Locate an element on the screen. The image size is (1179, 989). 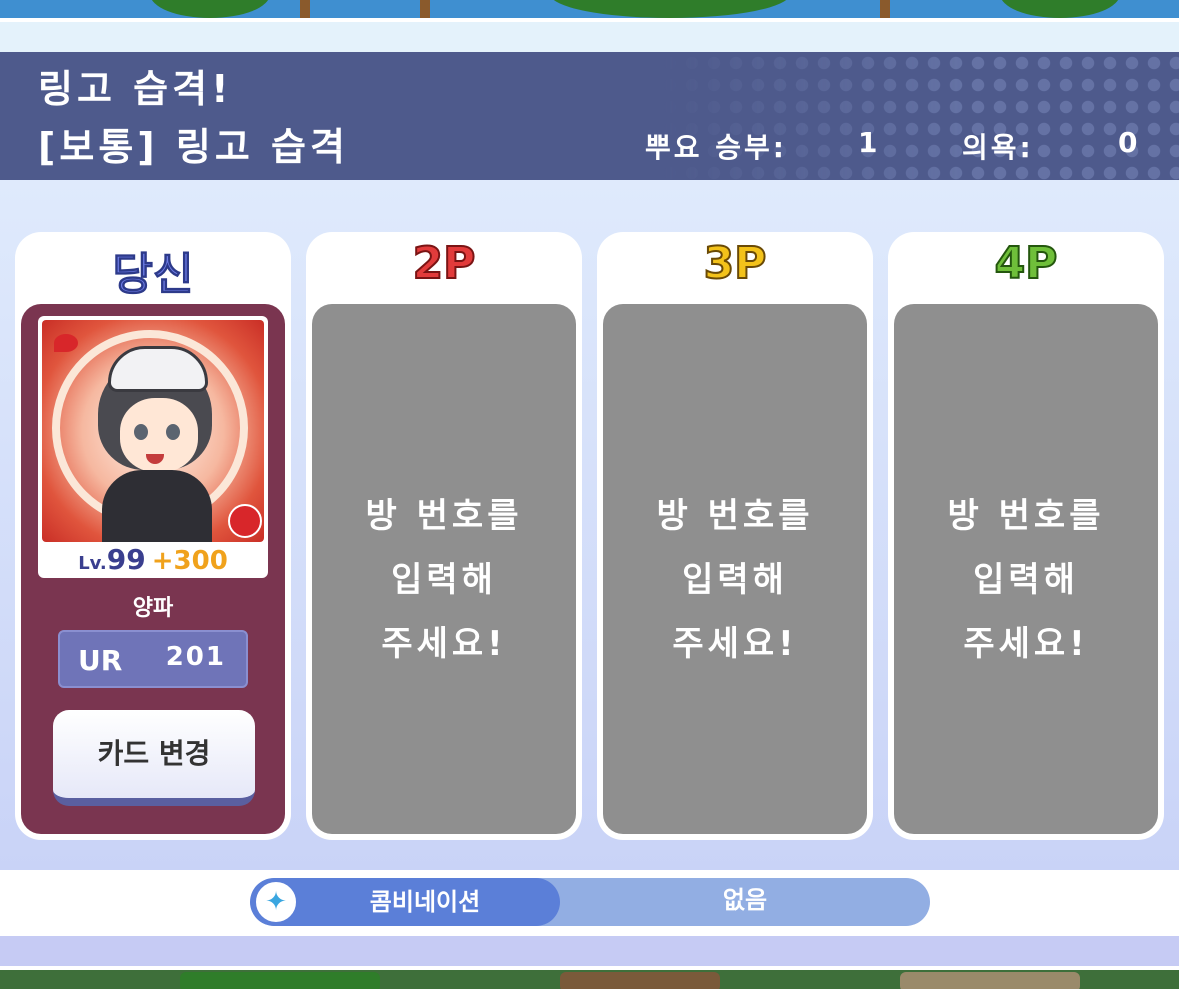
4p-label: 4P is located at coordinates (1026, 263).